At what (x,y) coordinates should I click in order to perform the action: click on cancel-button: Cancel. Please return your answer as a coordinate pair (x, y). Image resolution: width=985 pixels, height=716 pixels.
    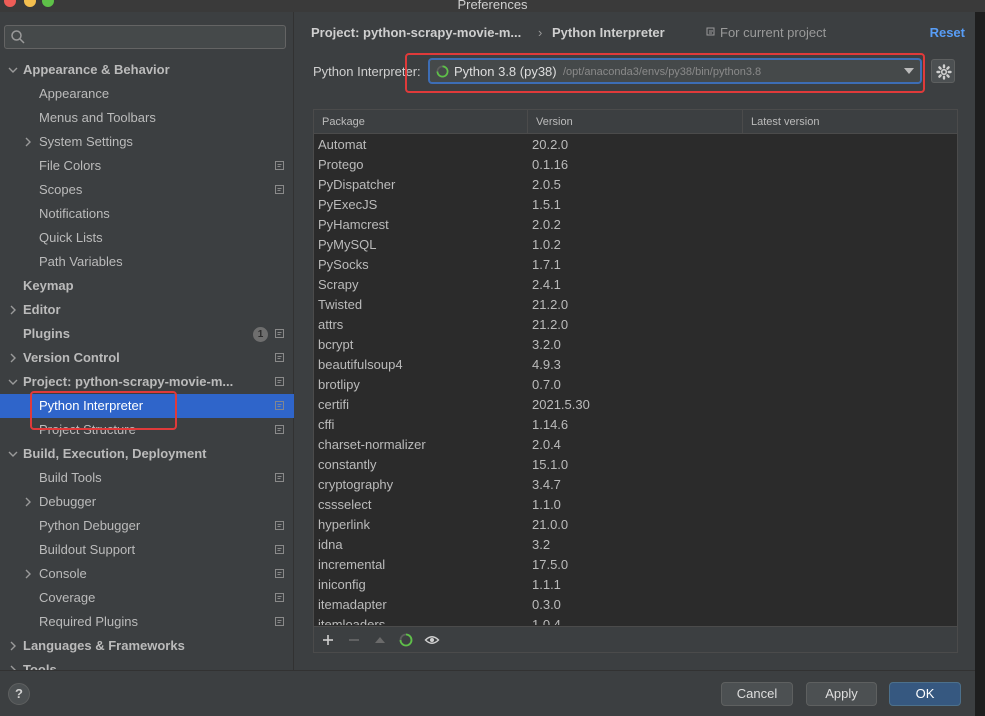
    Looking at the image, I should click on (757, 694).